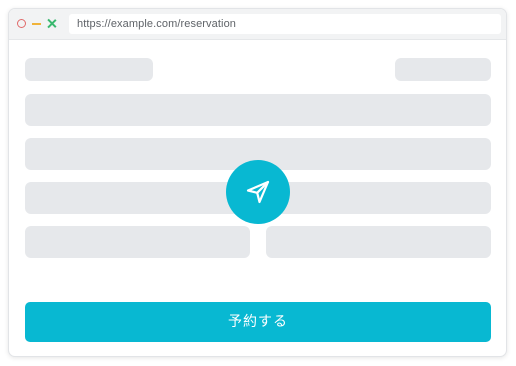  I want to click on close-window-icon, so click(21, 23).